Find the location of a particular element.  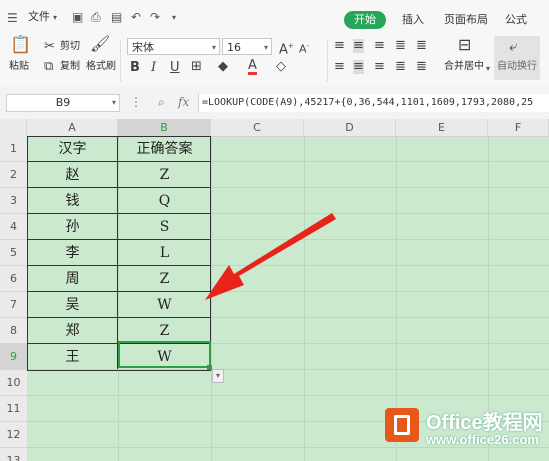

watermark-url: www.office26.com is located at coordinates (482, 439).